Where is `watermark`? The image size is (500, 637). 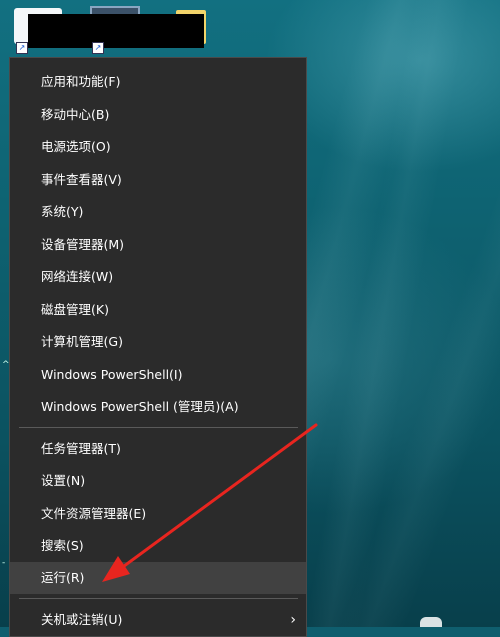
watermark is located at coordinates (431, 622).